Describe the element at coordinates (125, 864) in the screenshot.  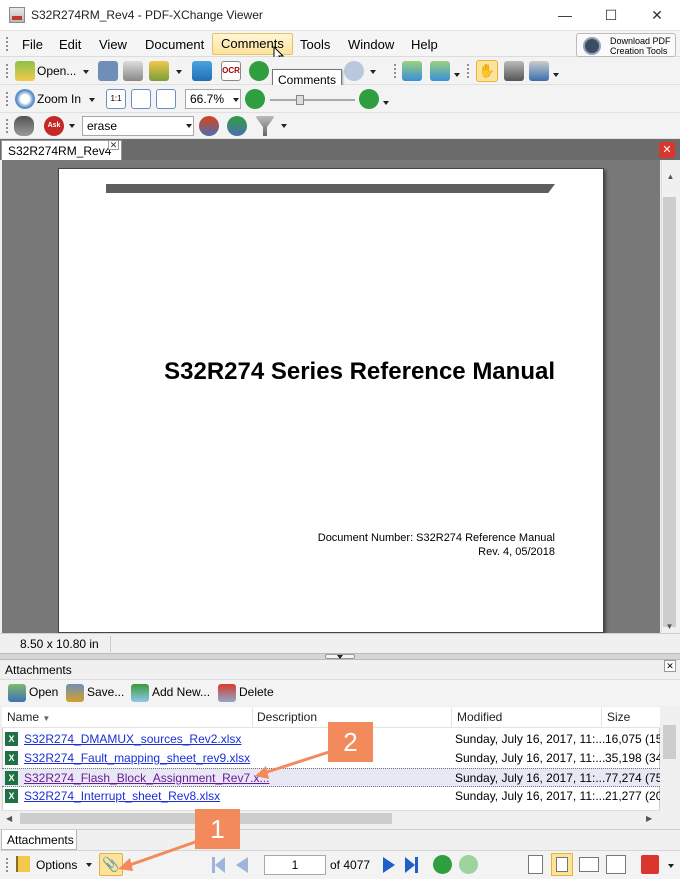
I see `arrow-head-1-icon` at that location.